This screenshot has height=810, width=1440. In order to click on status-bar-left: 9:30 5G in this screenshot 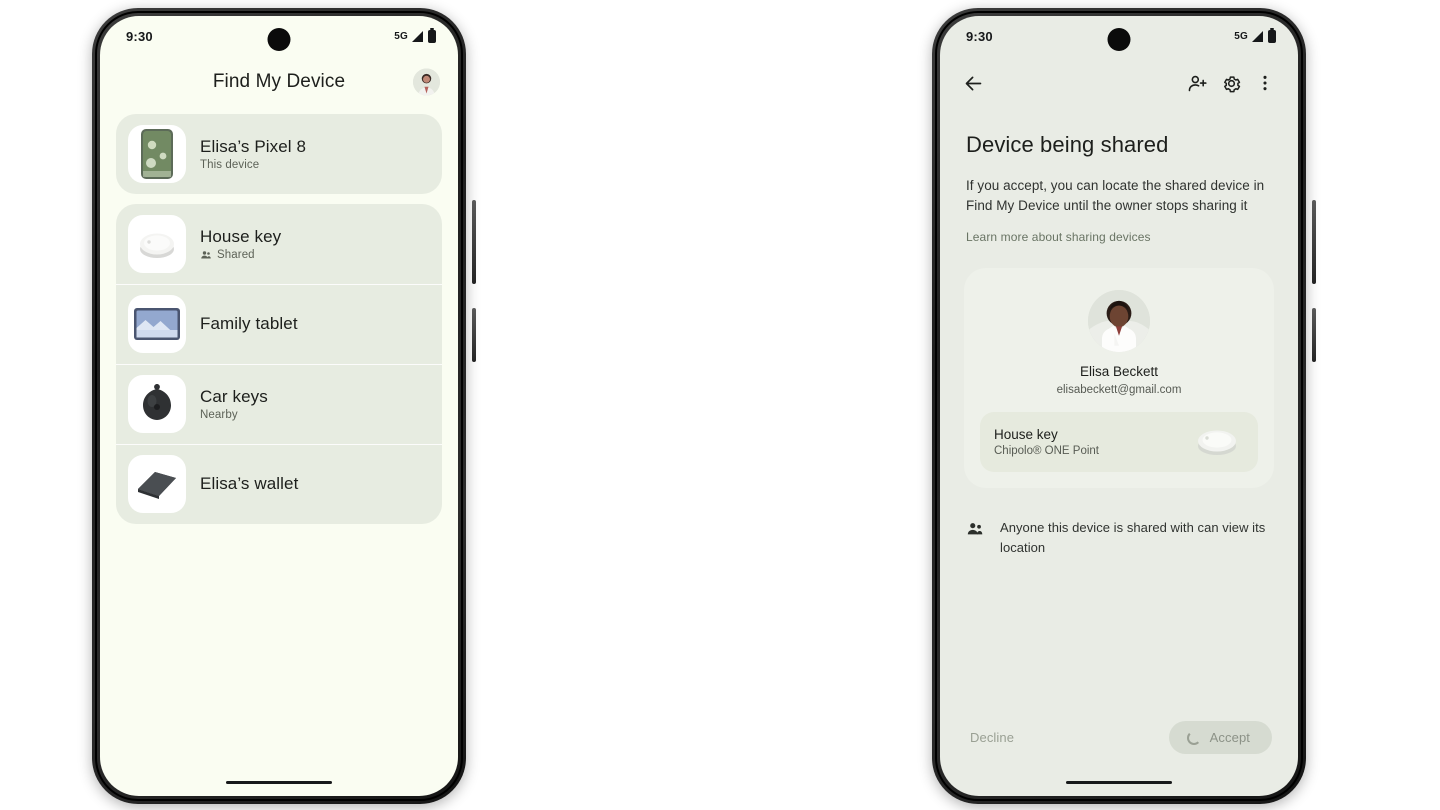, I will do `click(279, 36)`.